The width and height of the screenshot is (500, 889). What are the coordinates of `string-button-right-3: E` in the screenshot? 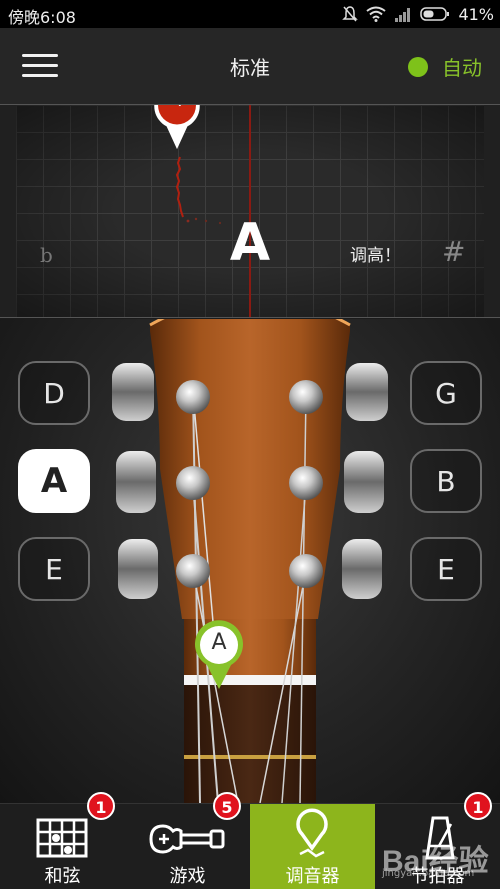 It's located at (446, 569).